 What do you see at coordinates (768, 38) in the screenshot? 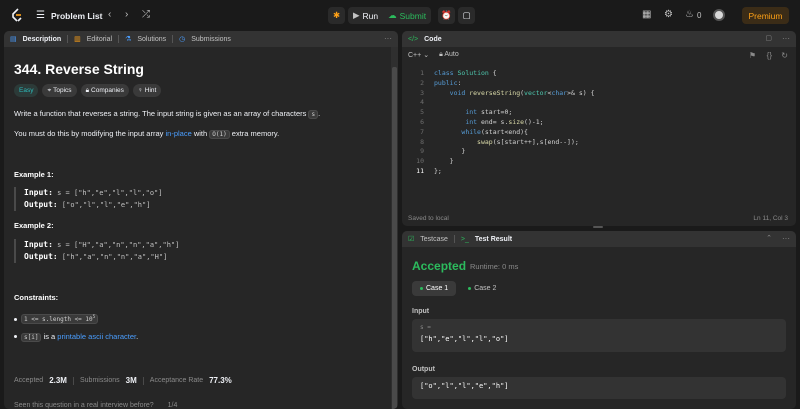
I see `maximize-icon: ▢` at bounding box center [768, 38].